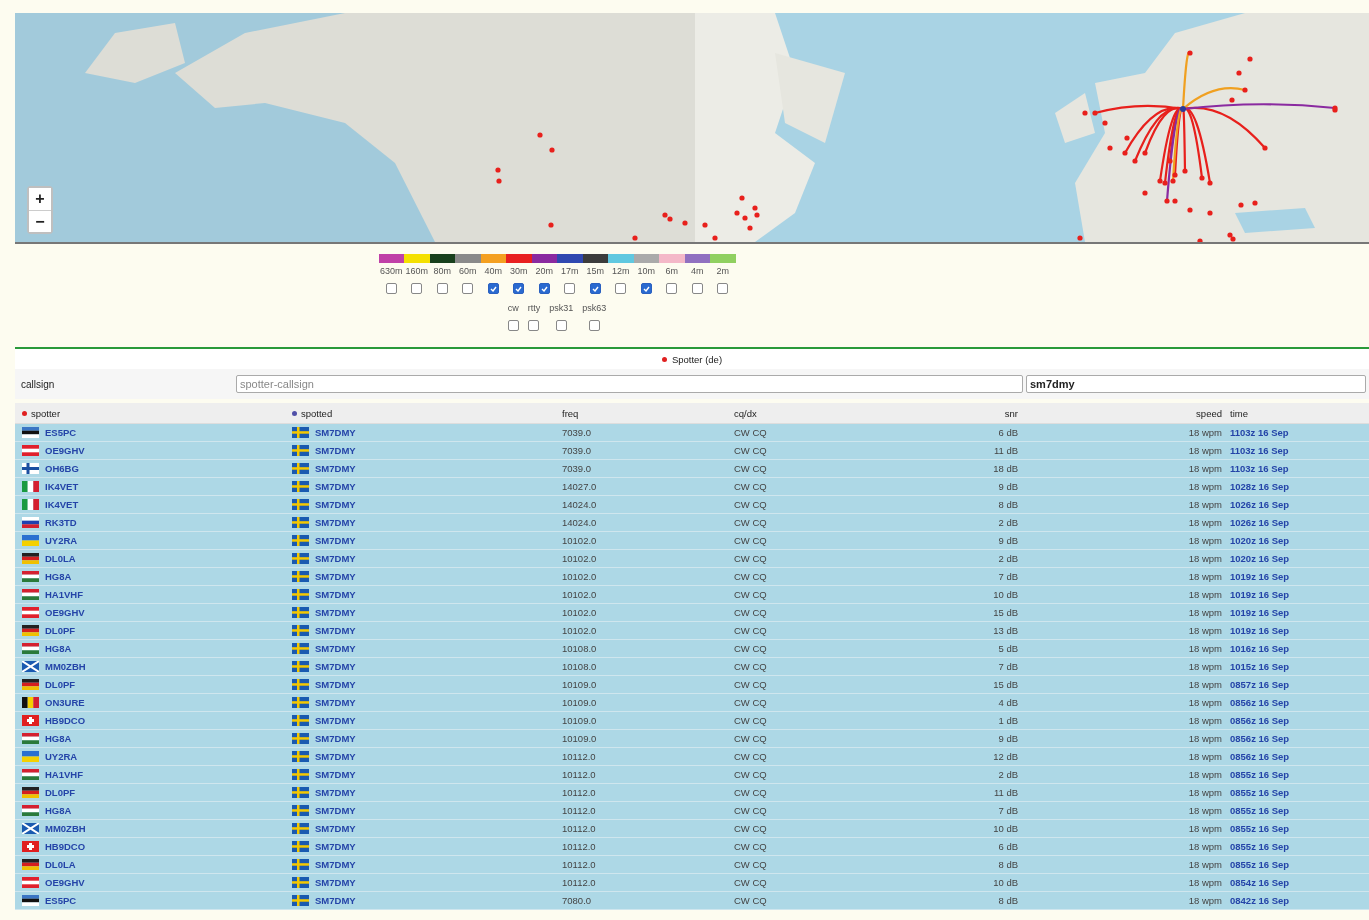 The height and width of the screenshot is (920, 1369). What do you see at coordinates (1239, 413) in the screenshot?
I see `column-header: time` at bounding box center [1239, 413].